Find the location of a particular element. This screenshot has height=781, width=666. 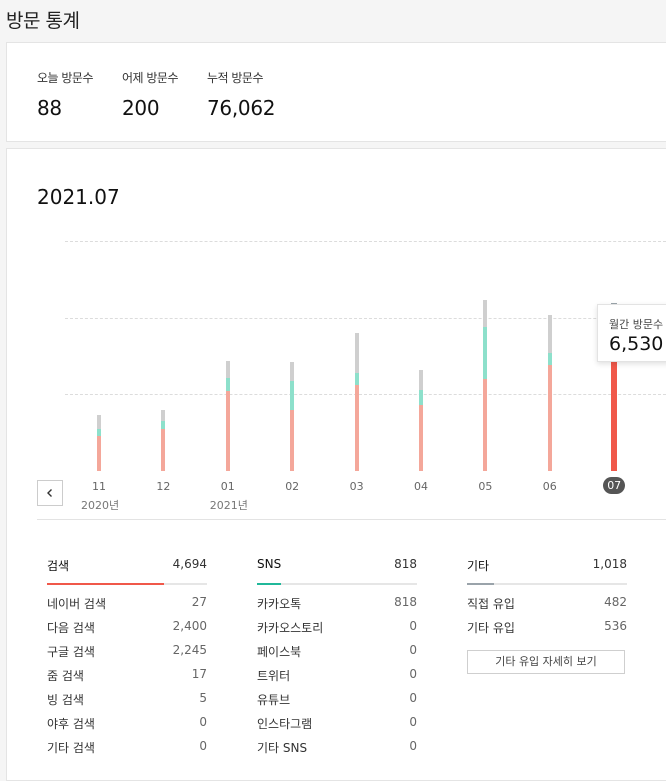

referrer-row: 줌 검색 17 is located at coordinates (127, 675).